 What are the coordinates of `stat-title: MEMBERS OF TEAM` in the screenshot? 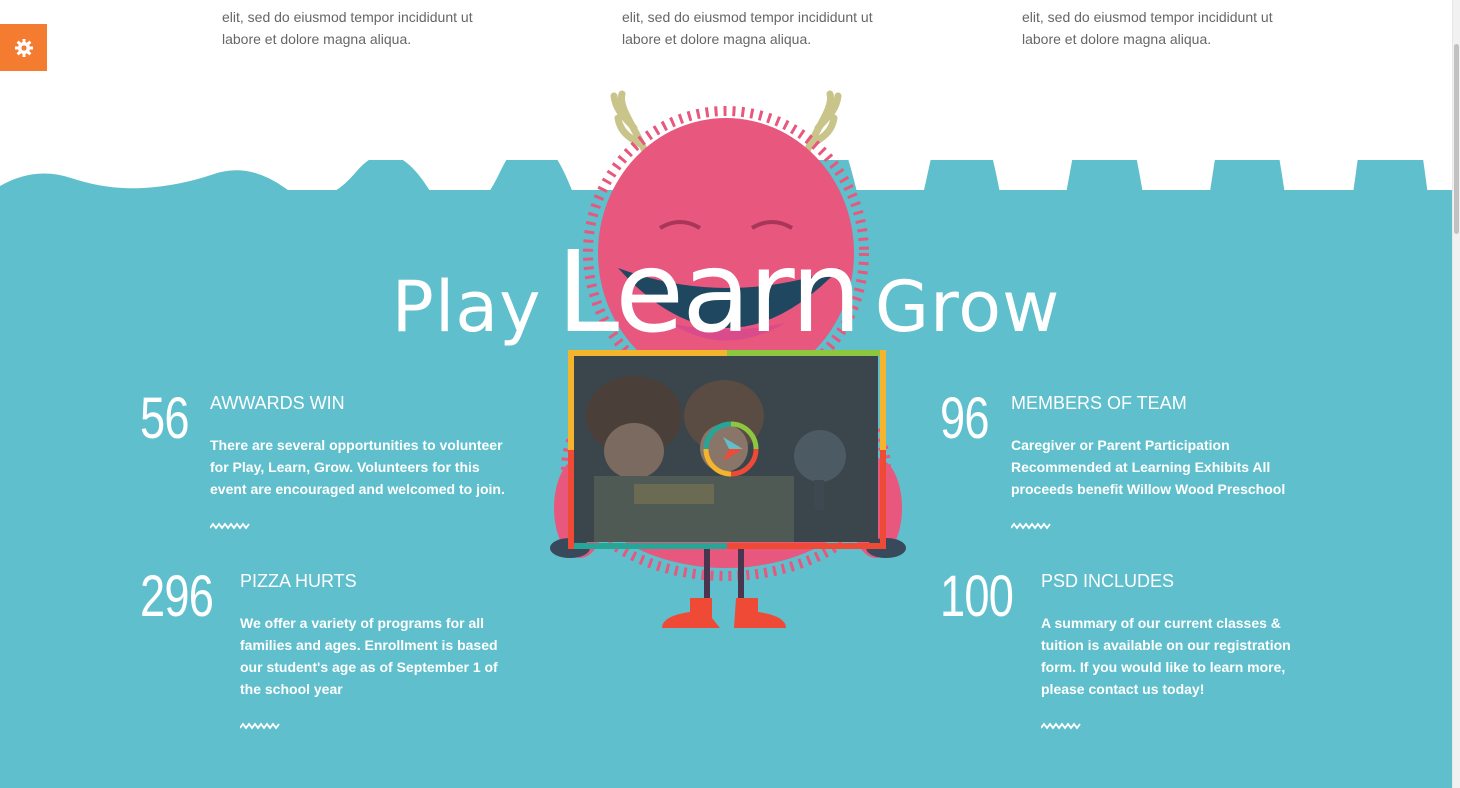 It's located at (1099, 403).